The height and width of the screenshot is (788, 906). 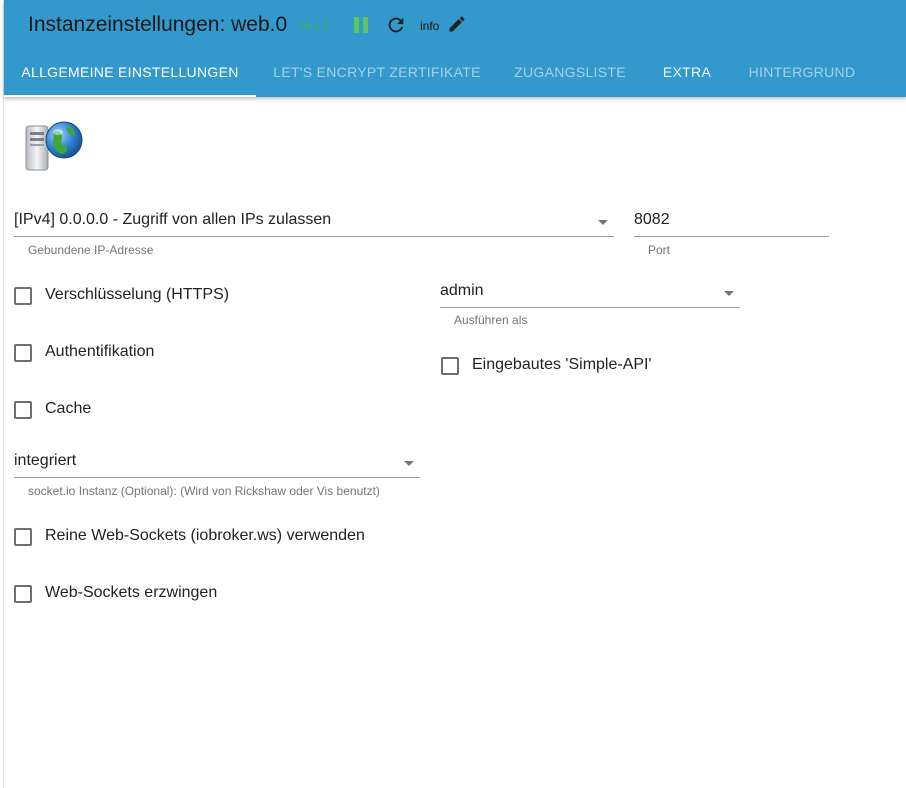 What do you see at coordinates (217, 463) in the screenshot?
I see `socketio-select: integriert` at bounding box center [217, 463].